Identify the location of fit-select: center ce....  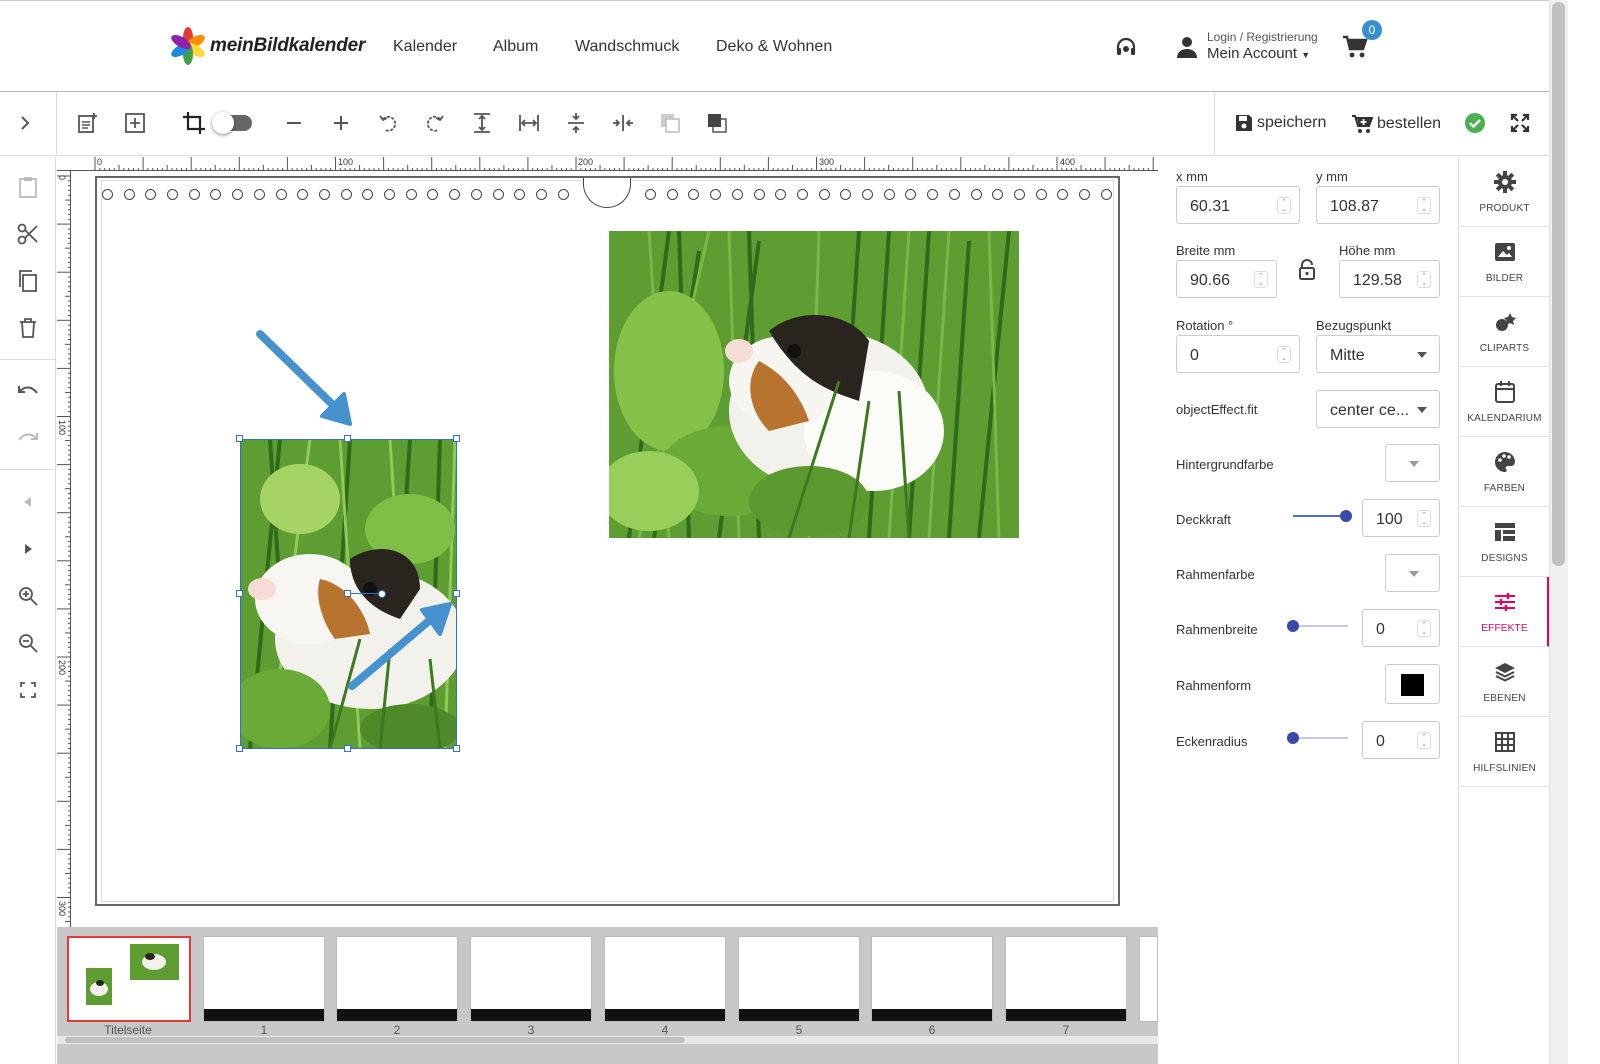
(1378, 409).